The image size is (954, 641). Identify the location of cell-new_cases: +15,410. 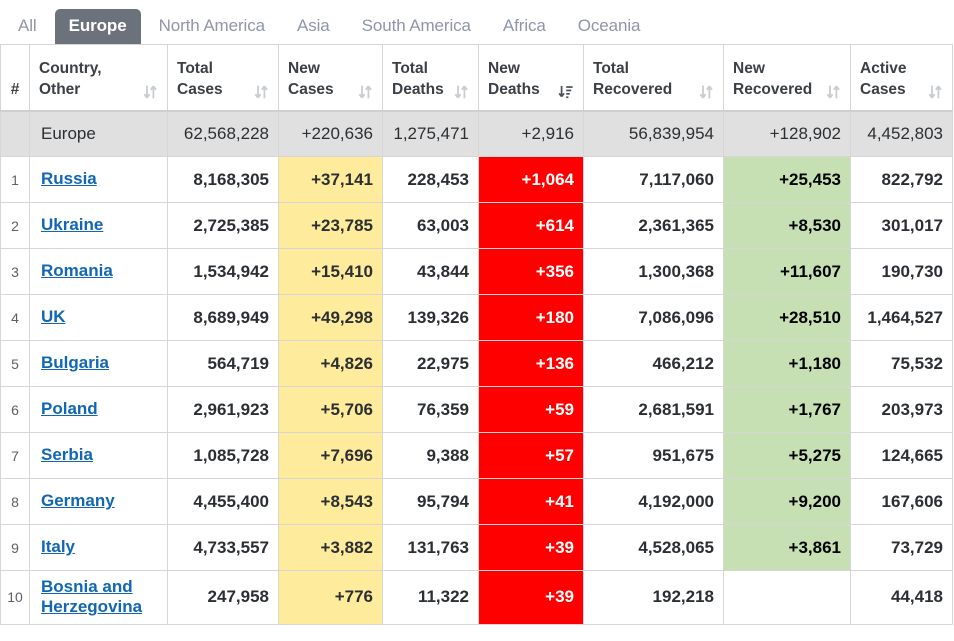
(330, 271).